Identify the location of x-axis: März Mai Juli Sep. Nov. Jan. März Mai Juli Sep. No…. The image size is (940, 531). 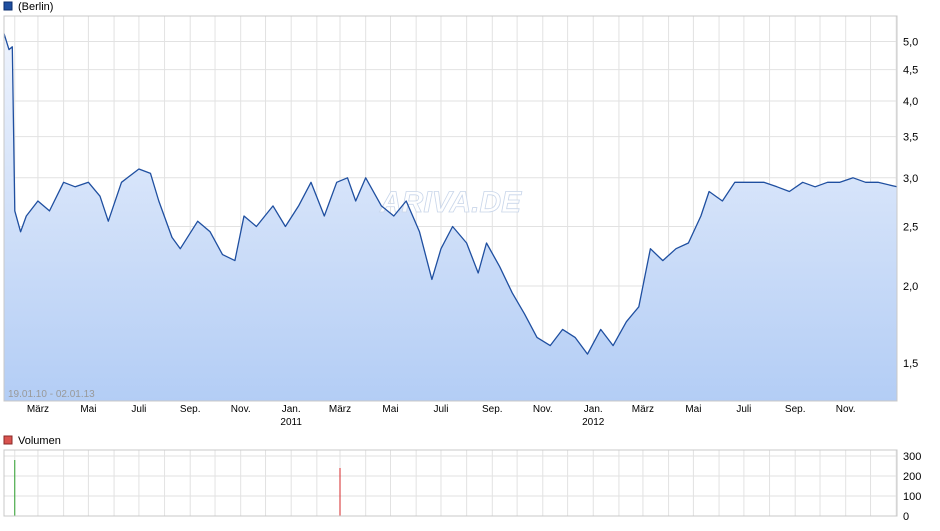
(441, 416).